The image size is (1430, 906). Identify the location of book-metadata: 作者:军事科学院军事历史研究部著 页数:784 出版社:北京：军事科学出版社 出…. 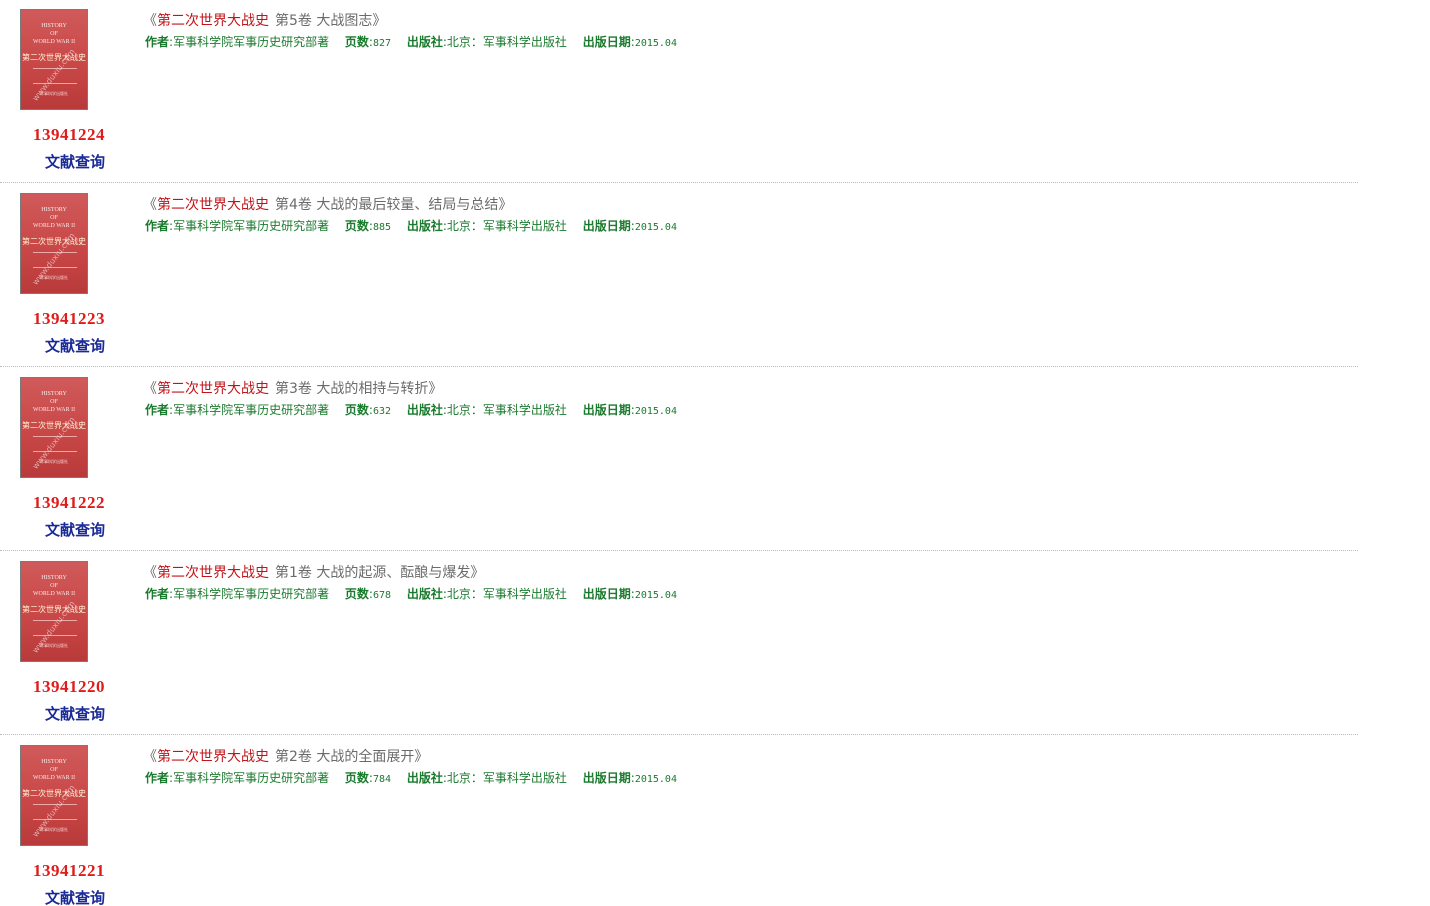
(417, 777).